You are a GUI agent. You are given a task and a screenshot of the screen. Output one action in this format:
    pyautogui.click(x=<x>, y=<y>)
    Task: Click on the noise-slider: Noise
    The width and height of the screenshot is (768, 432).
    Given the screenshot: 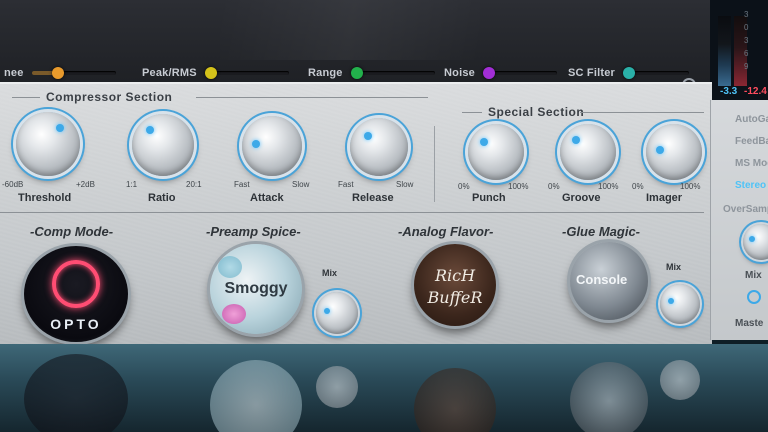 What is the action you would take?
    pyautogui.click(x=500, y=73)
    